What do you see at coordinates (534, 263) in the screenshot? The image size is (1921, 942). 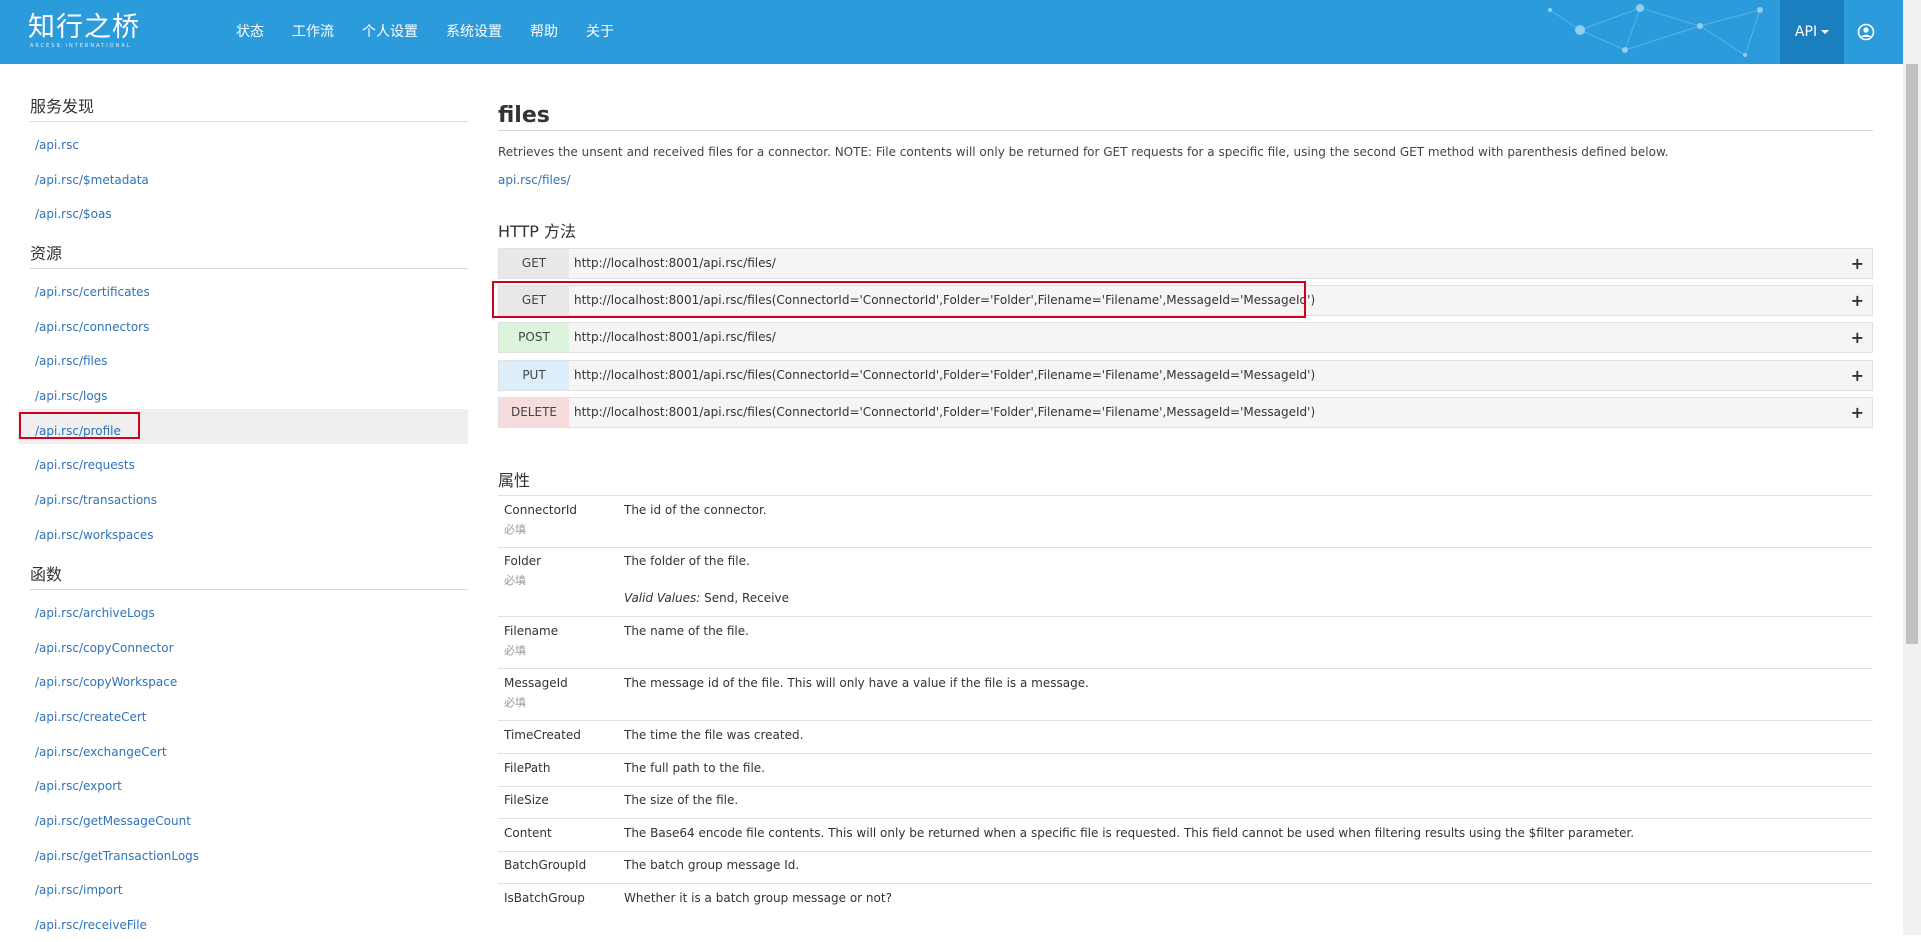 I see `method-badge: GET` at bounding box center [534, 263].